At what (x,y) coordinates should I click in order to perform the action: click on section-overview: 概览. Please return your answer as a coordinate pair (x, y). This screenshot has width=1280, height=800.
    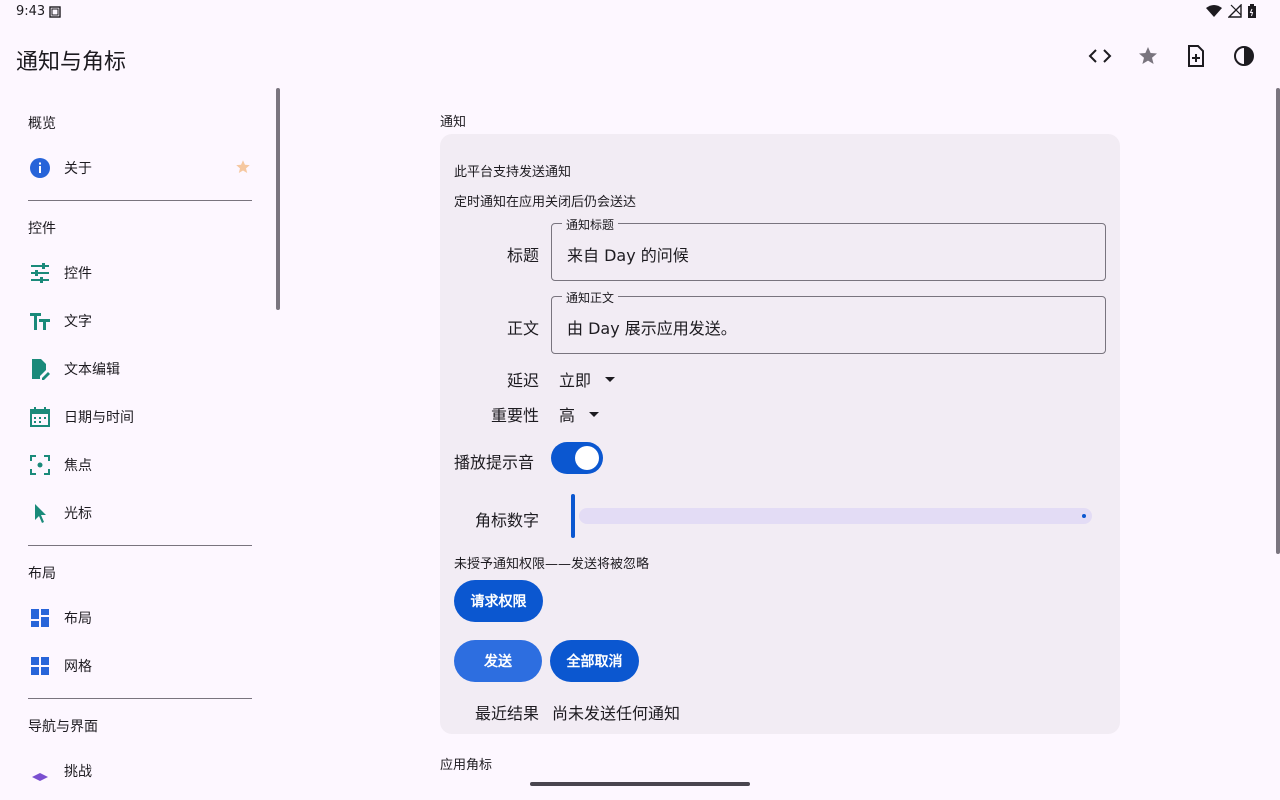
    Looking at the image, I should click on (42, 124).